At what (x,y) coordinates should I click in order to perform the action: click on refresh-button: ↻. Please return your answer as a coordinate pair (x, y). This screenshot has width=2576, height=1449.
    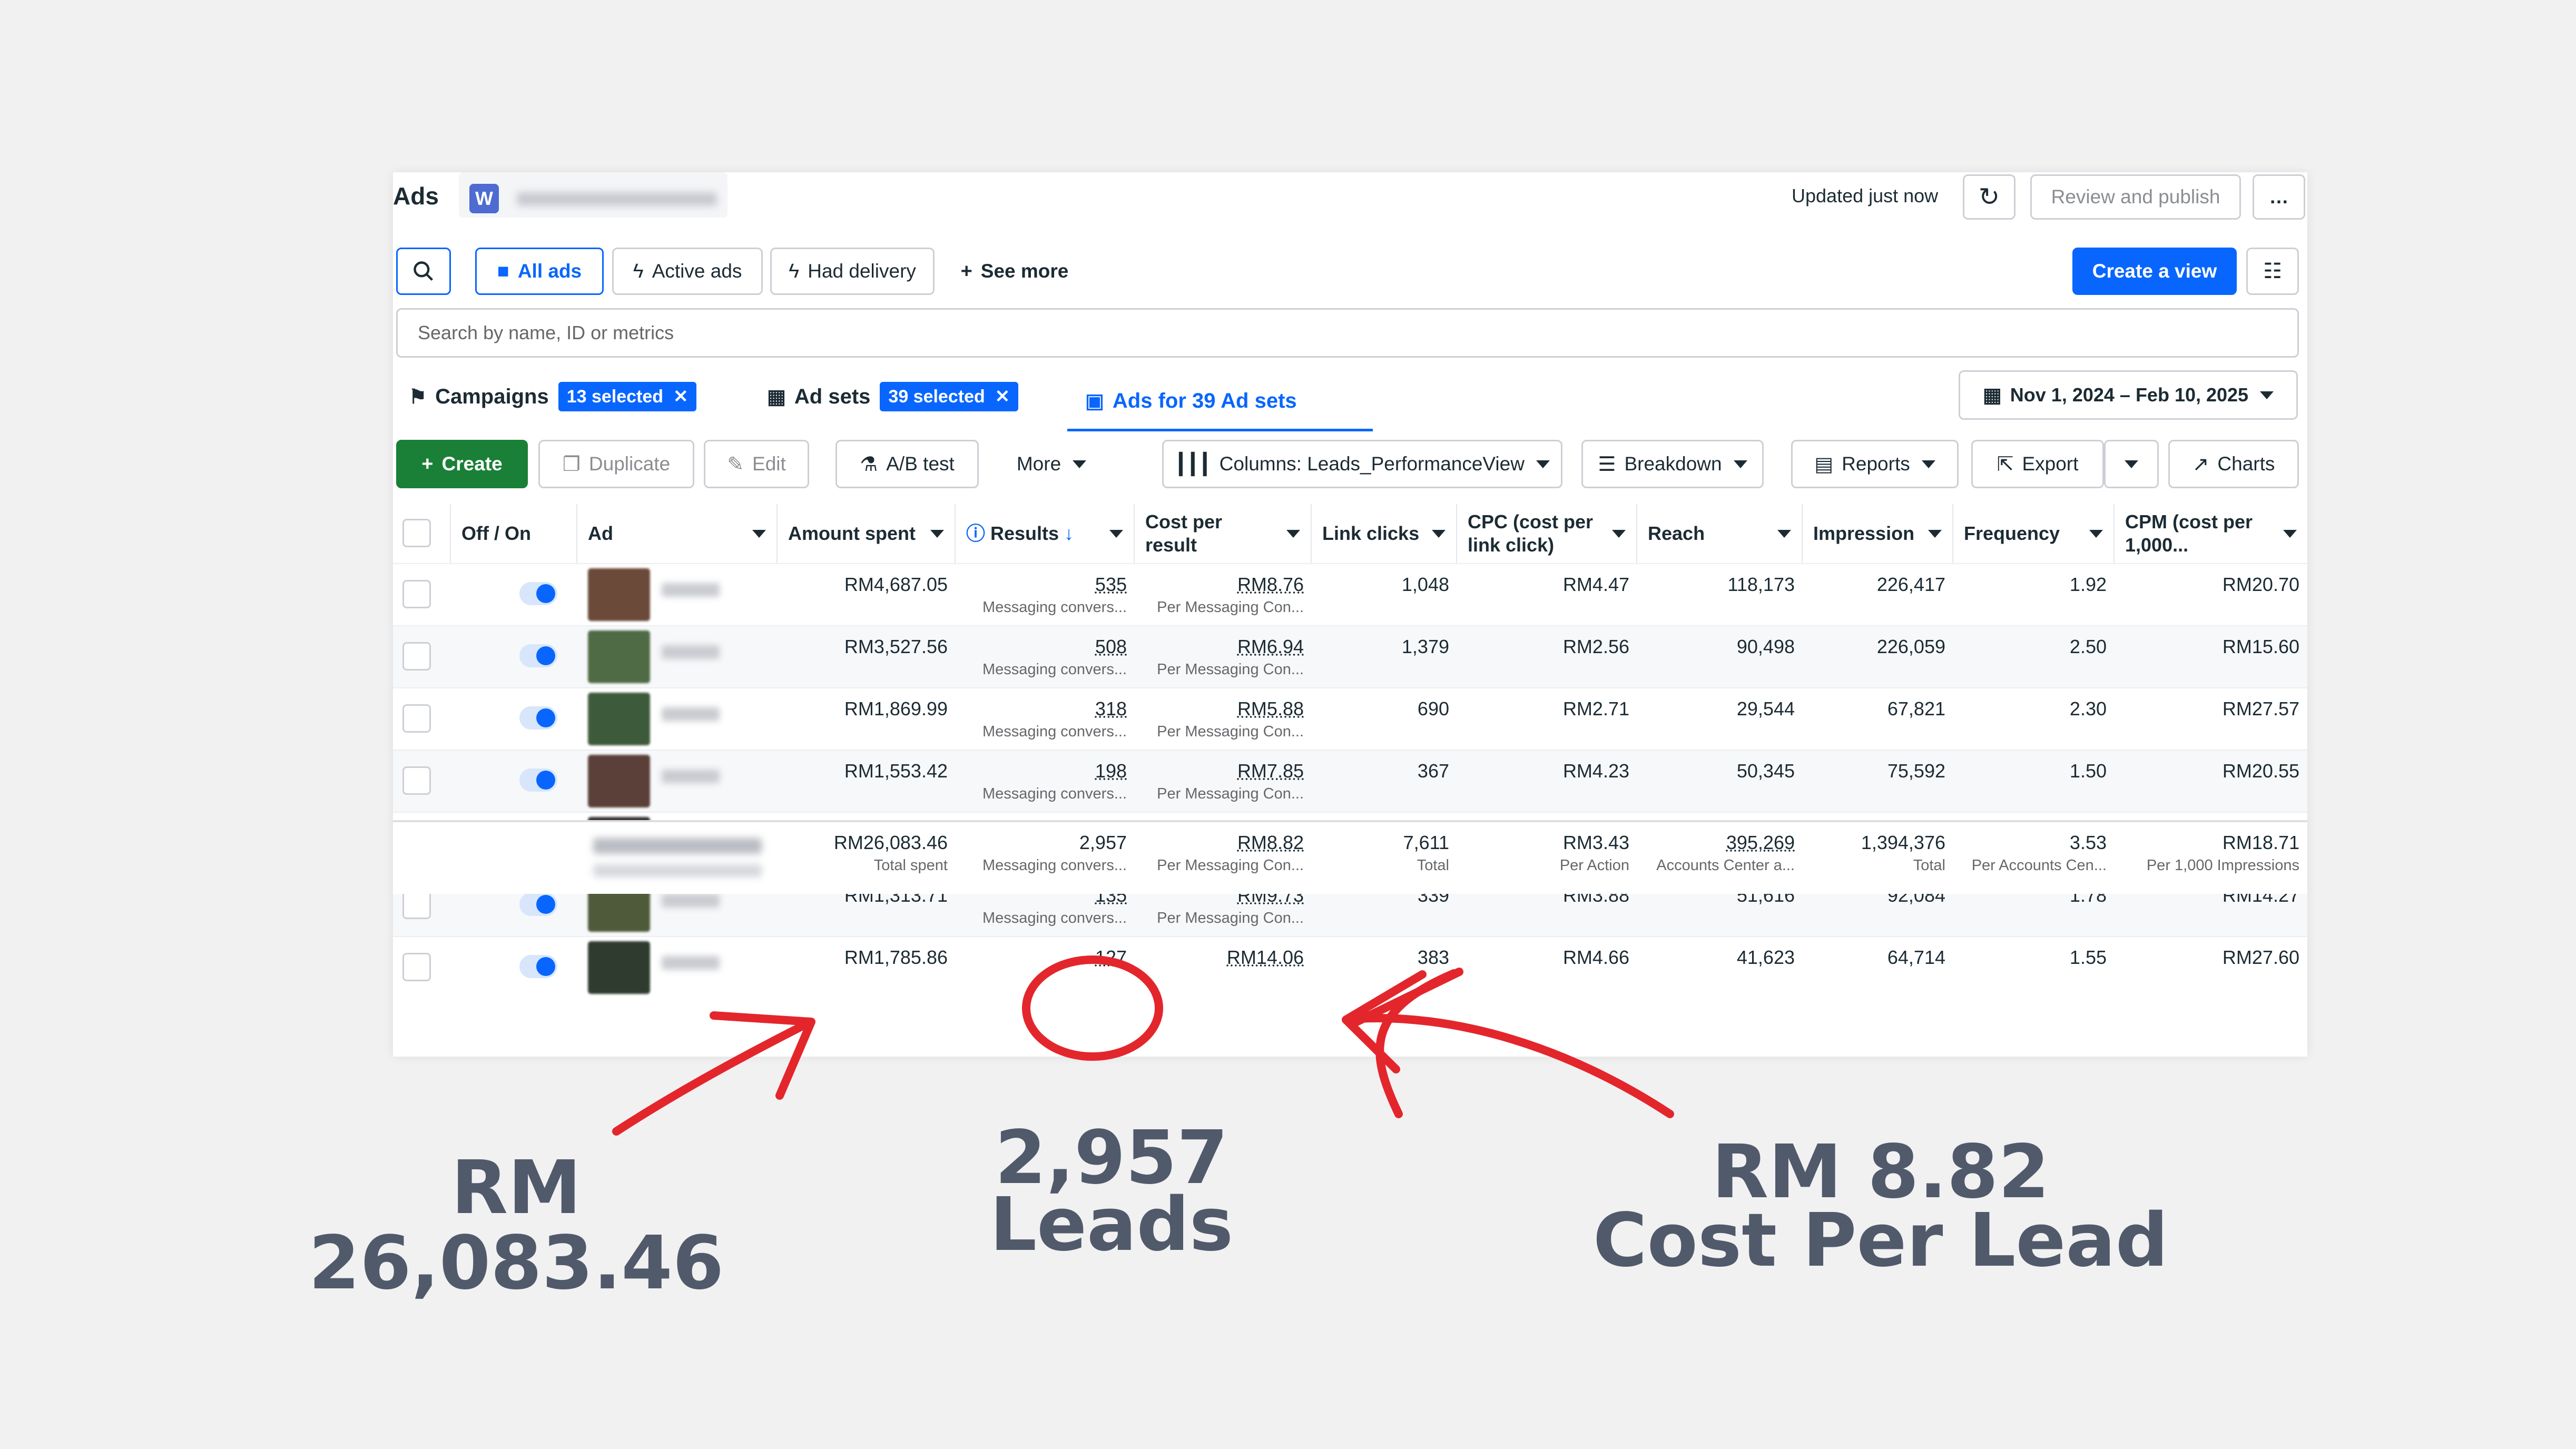
    Looking at the image, I should click on (1989, 197).